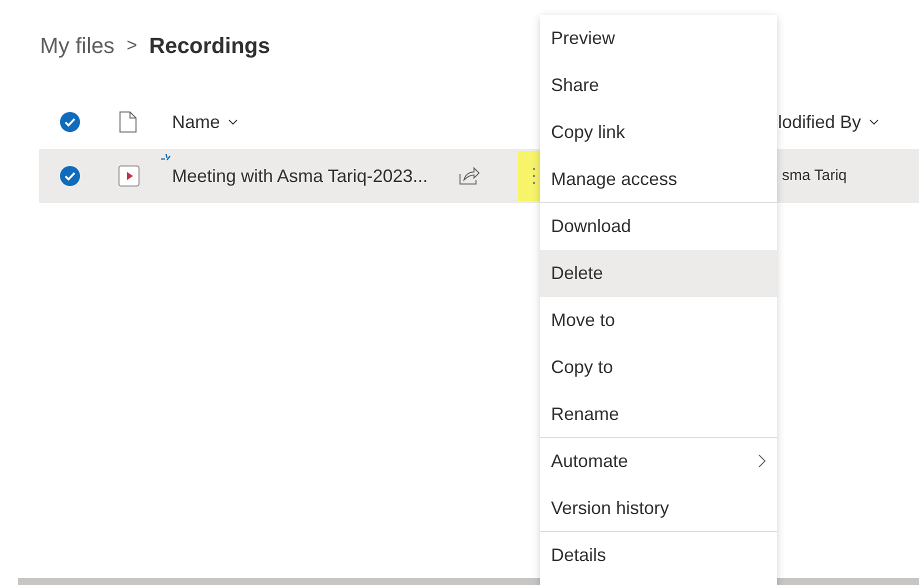  Describe the element at coordinates (658, 320) in the screenshot. I see `menu-item: Move to` at that location.